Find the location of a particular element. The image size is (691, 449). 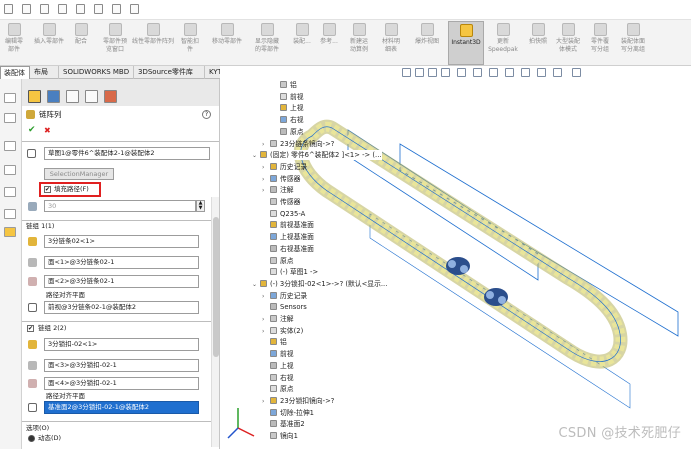

count-spinner: ▲ ▼ is located at coordinates (200, 206).